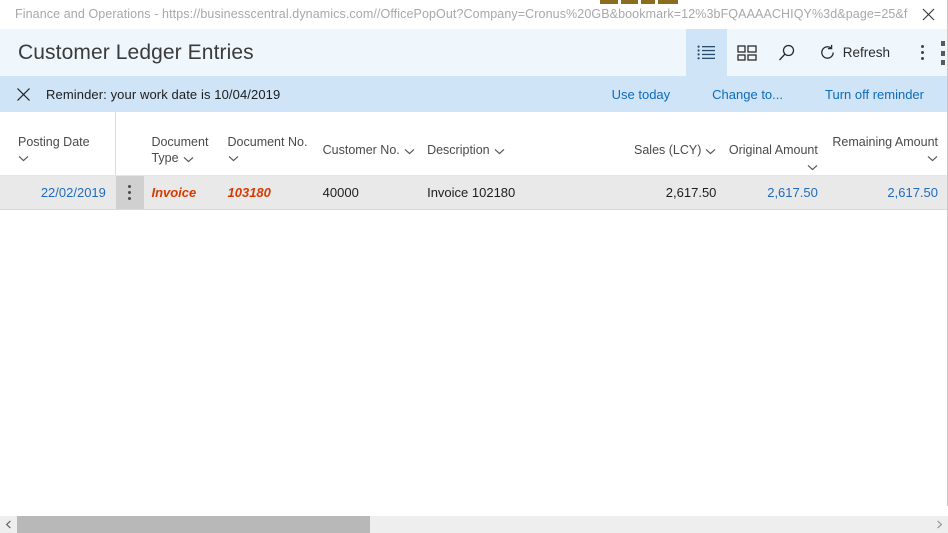 The image size is (948, 533). I want to click on use-today-link: Use today, so click(641, 94).